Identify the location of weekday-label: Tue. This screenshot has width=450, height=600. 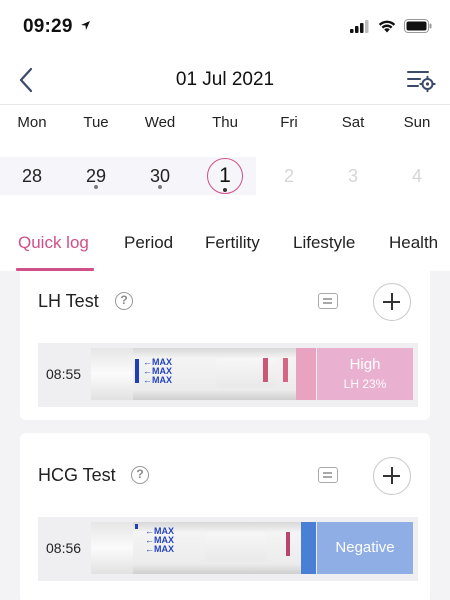
(96, 122).